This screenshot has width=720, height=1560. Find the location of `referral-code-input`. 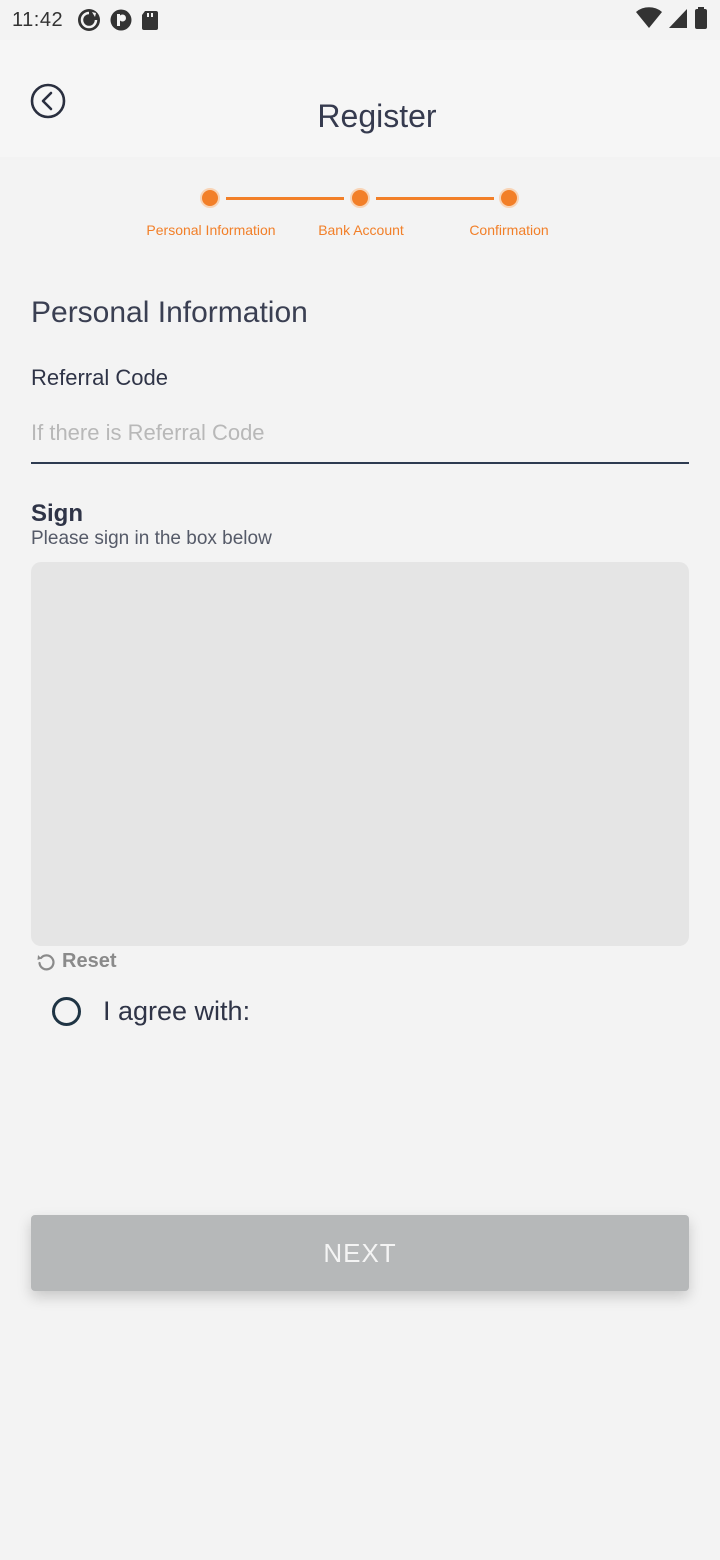

referral-code-input is located at coordinates (360, 437).